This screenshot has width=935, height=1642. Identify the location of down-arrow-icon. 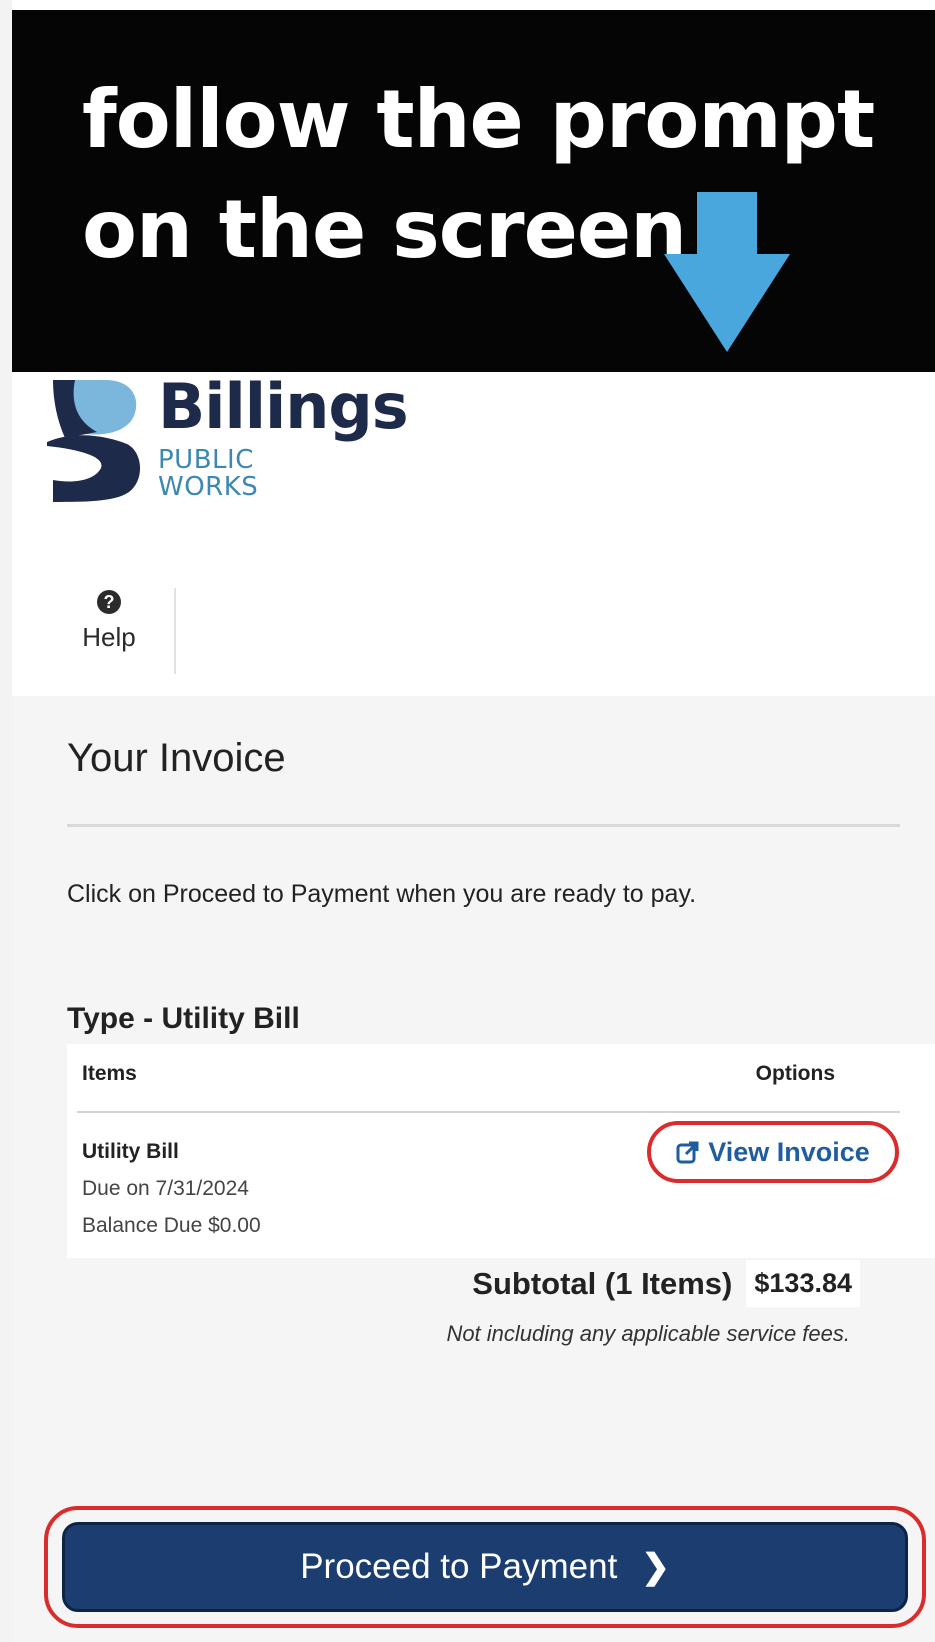
(727, 272).